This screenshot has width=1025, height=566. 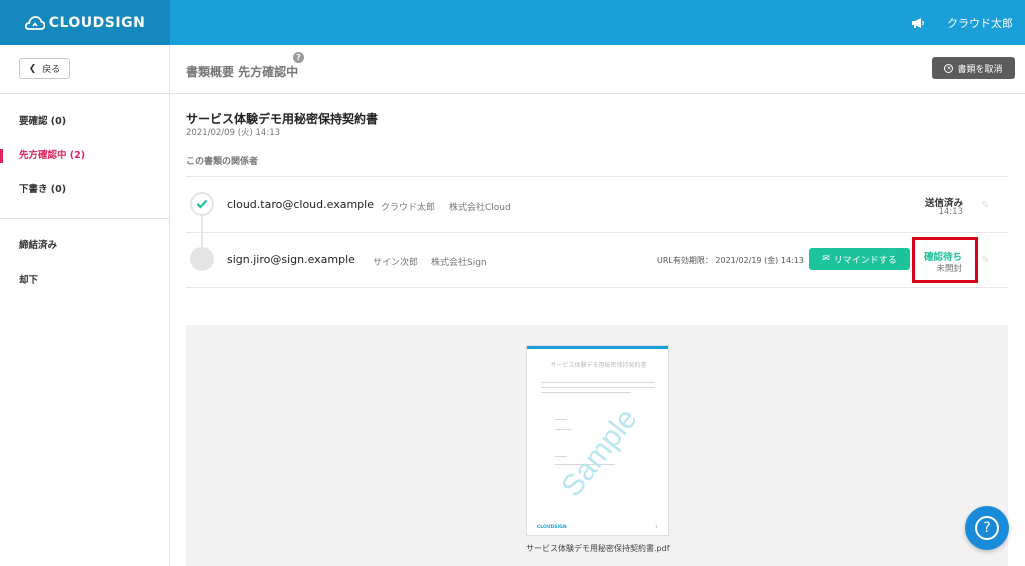 What do you see at coordinates (85, 330) in the screenshot?
I see `sidebar: 要確認 (0) 先方確認中 (2) 下書き (0) 締結済み 却下` at bounding box center [85, 330].